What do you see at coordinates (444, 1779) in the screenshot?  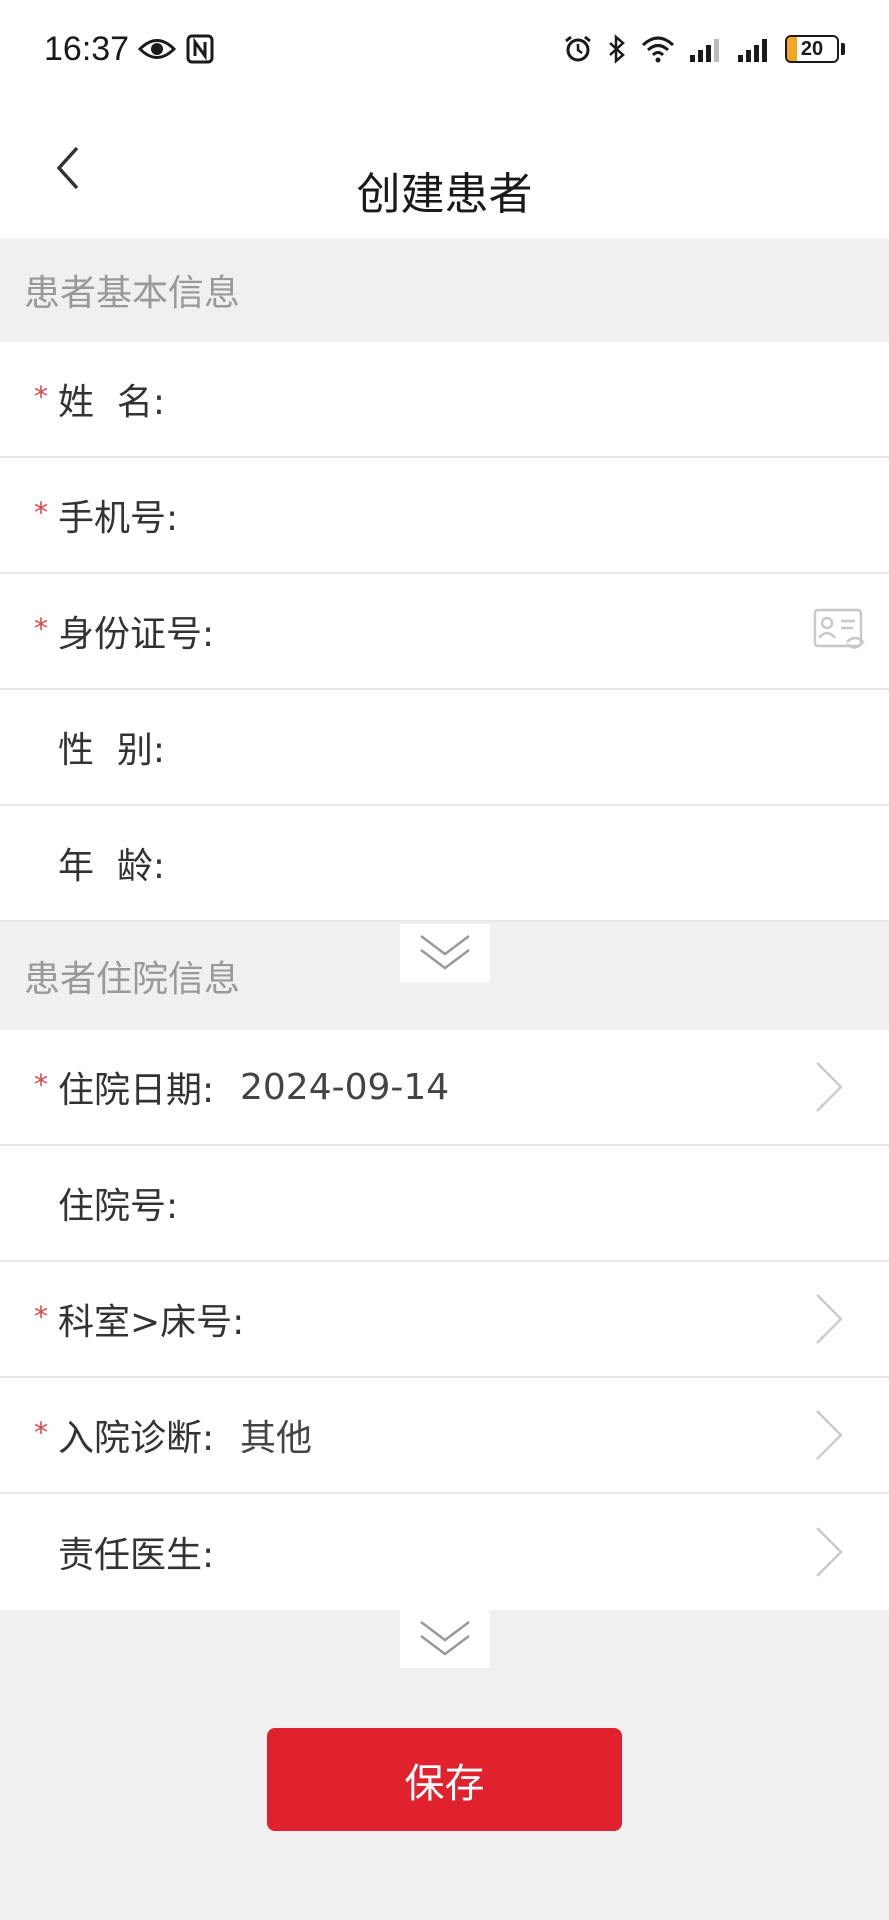 I see `save-button: 保存` at bounding box center [444, 1779].